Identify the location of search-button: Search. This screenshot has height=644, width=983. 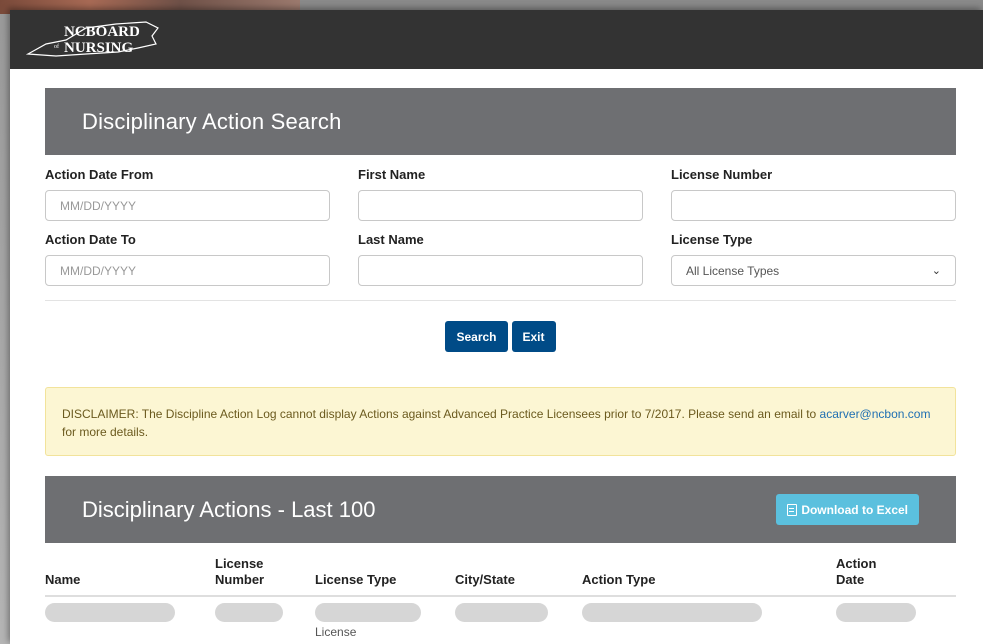
(476, 336).